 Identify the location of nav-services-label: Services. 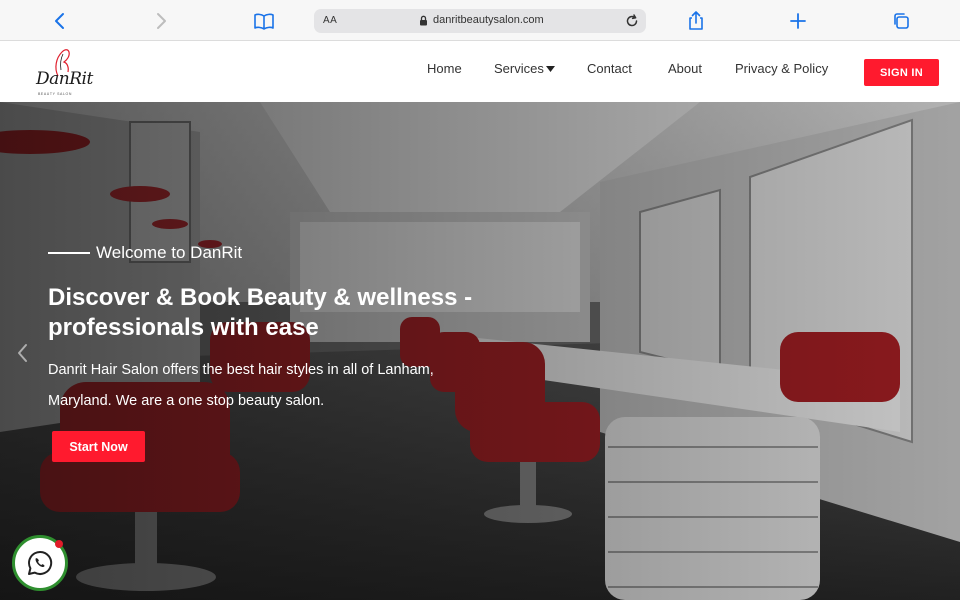
(519, 68).